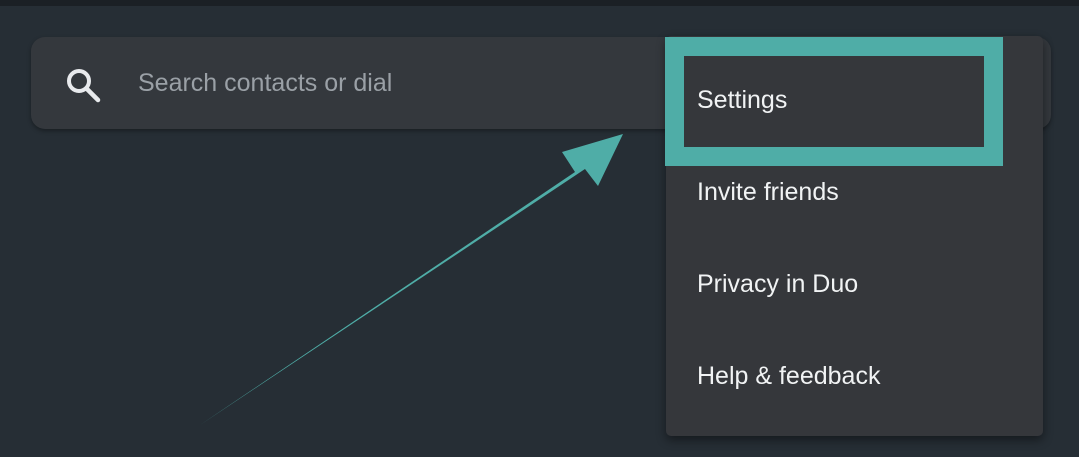 The height and width of the screenshot is (457, 1079). I want to click on search-icon, so click(83, 85).